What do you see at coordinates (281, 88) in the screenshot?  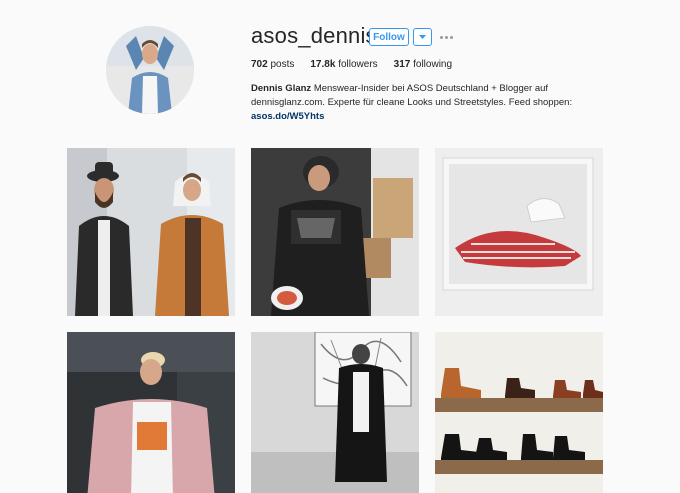 I see `bio-full-name: Dennis Glanz` at bounding box center [281, 88].